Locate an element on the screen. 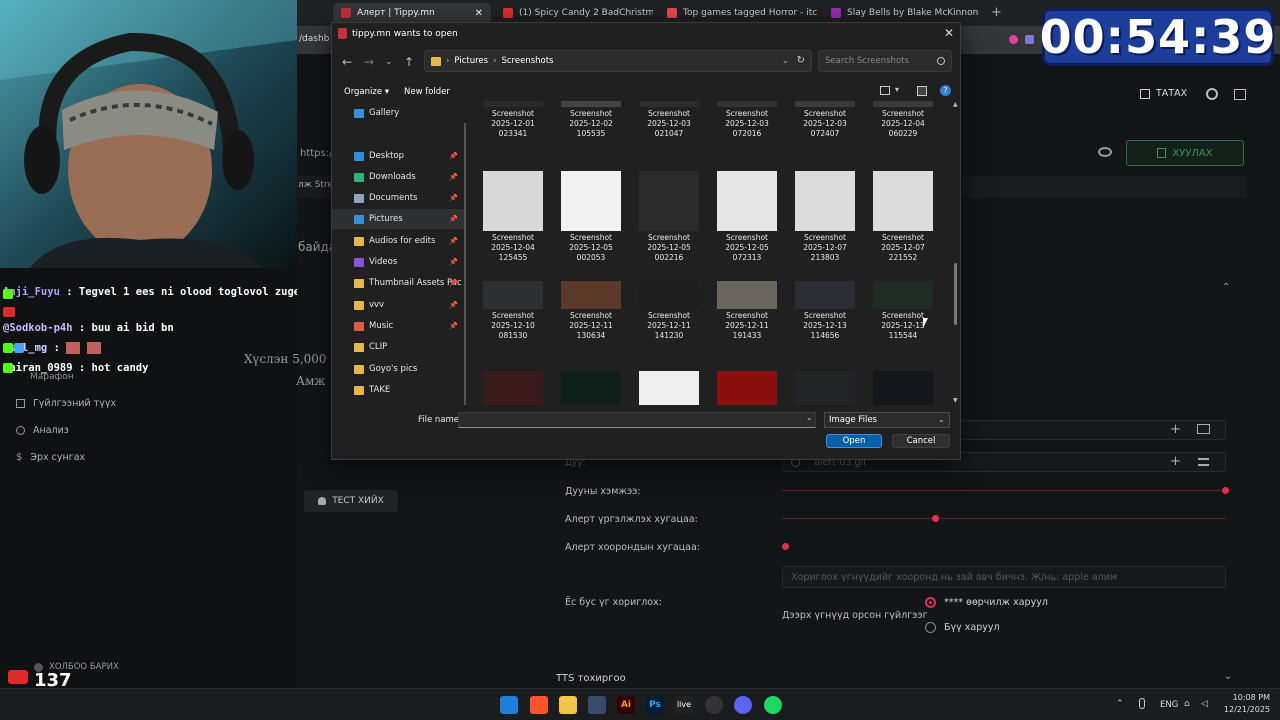 This screenshot has height=720, width=1280. theme-toggle-icon is located at coordinates (1212, 94).